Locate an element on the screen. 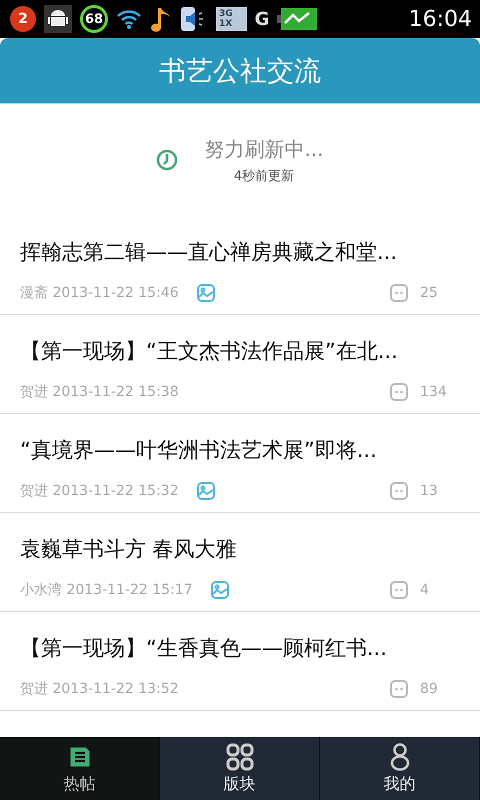 Image resolution: width=480 pixels, height=800 pixels. comment-count: 134 is located at coordinates (433, 392).